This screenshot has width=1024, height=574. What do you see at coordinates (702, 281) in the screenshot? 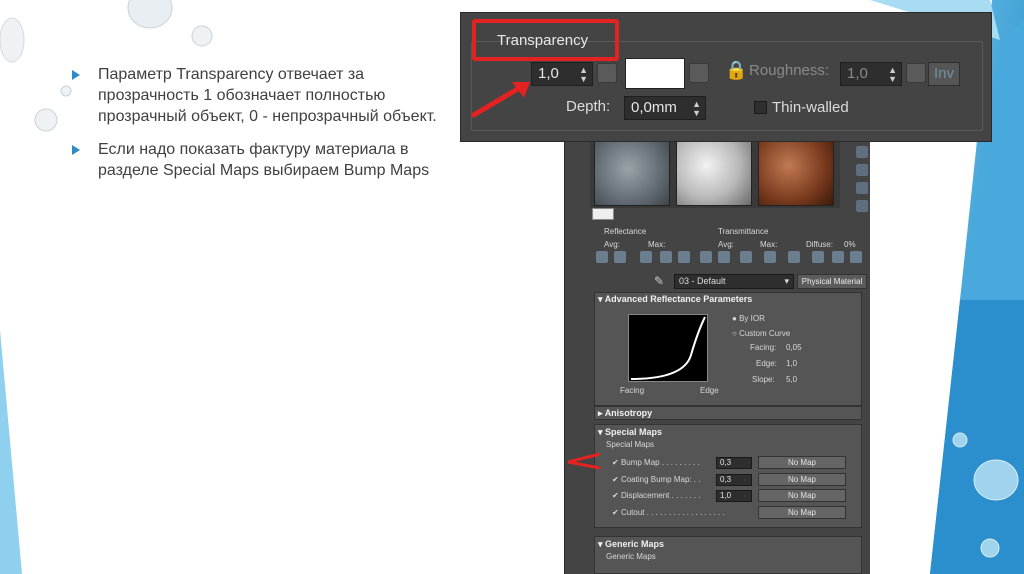
I see `material-name: 03 - Default` at bounding box center [702, 281].